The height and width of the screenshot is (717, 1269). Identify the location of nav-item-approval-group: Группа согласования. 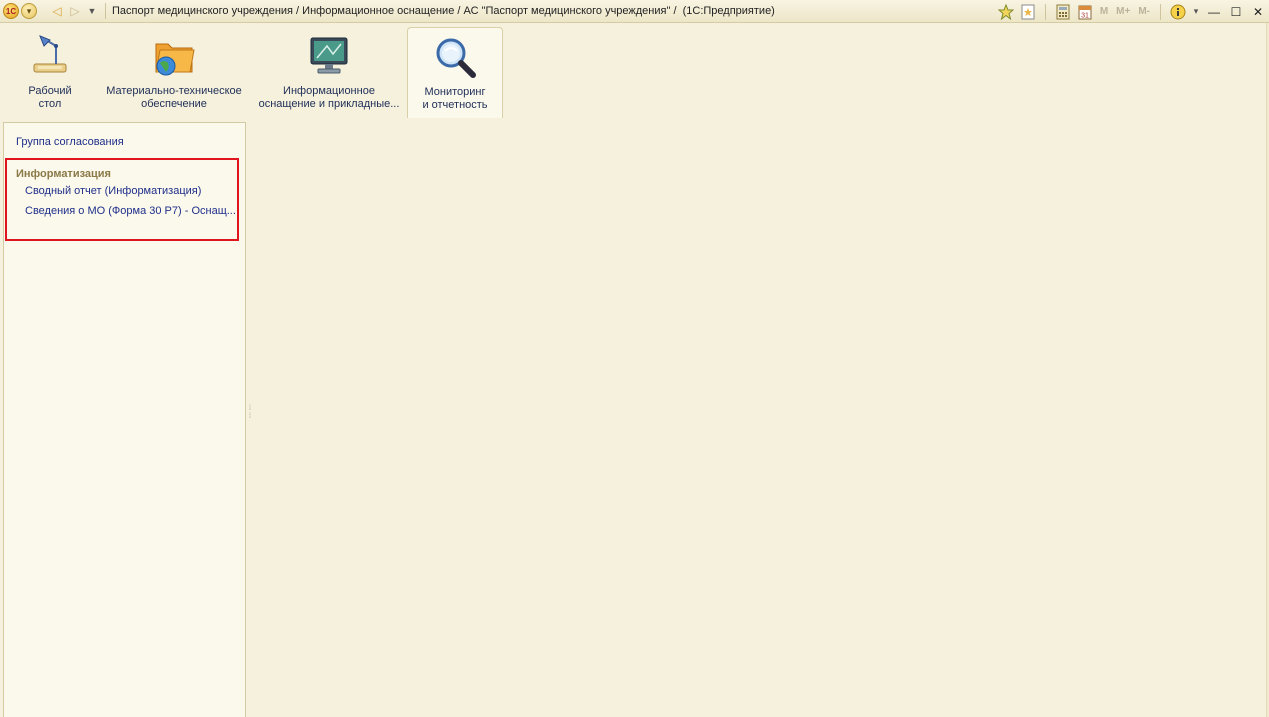
(70, 142).